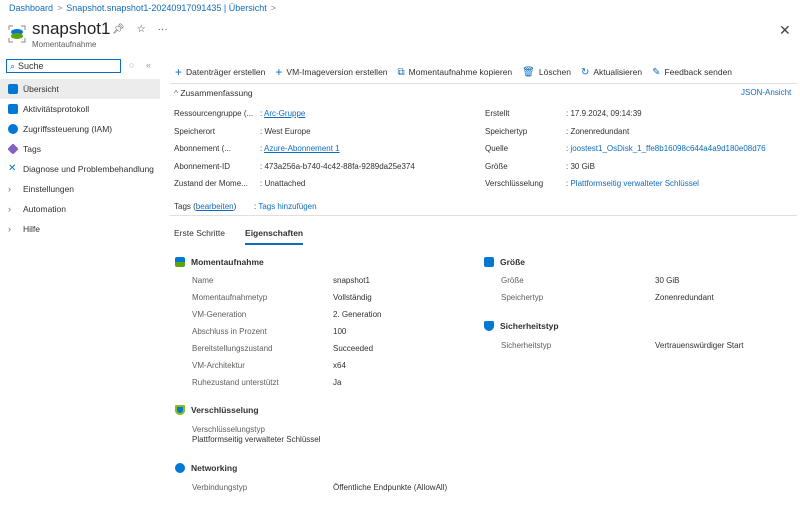 The width and height of the screenshot is (800, 508). I want to click on tags-add-link: Tags hinzufügen, so click(287, 206).